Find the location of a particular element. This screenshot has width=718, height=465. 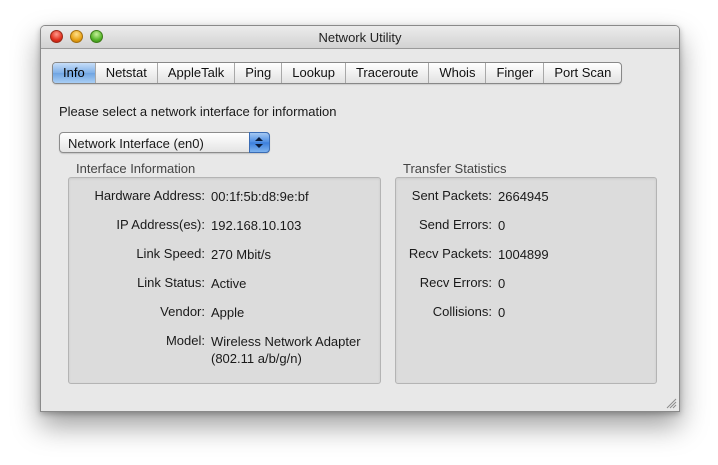

tab-appletalk: AppleTalk is located at coordinates (197, 73).